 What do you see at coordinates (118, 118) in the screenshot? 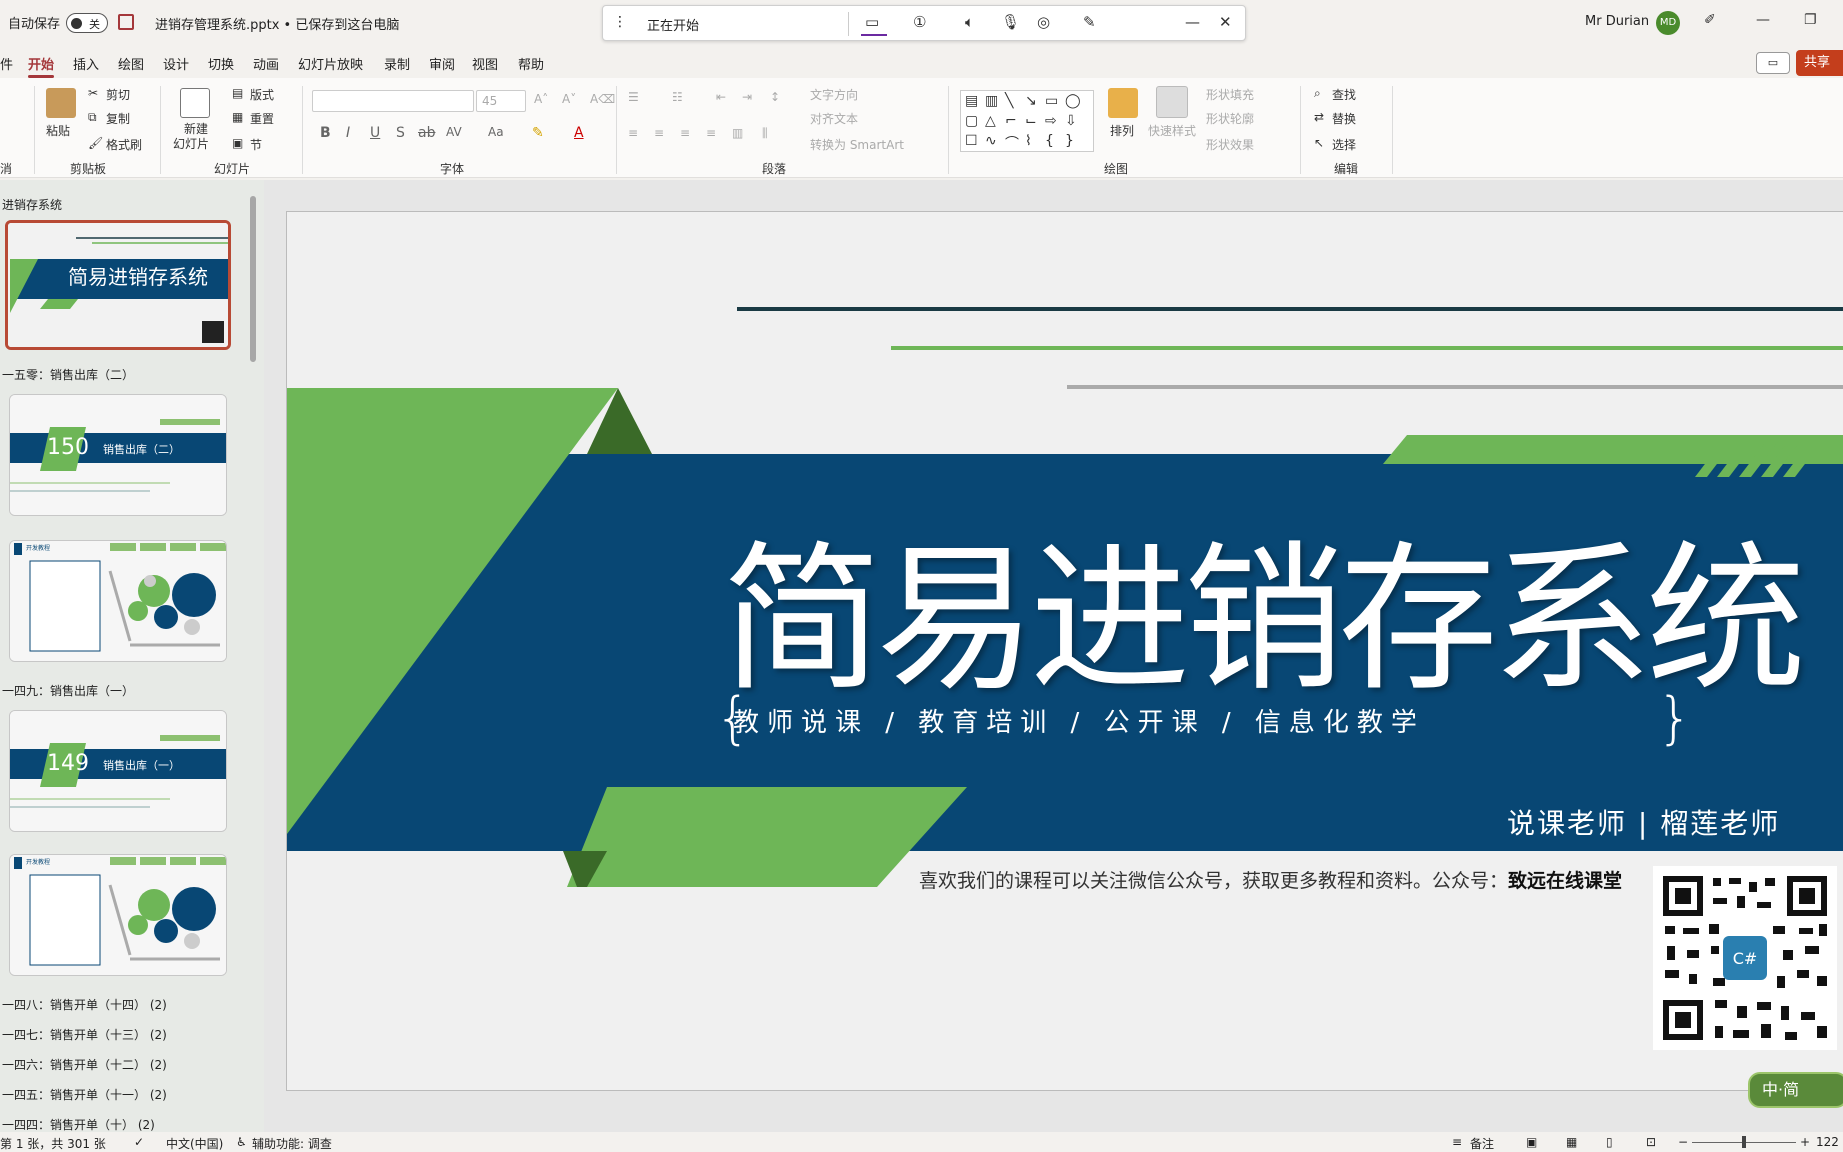
I see `copy-button: 复制` at bounding box center [118, 118].